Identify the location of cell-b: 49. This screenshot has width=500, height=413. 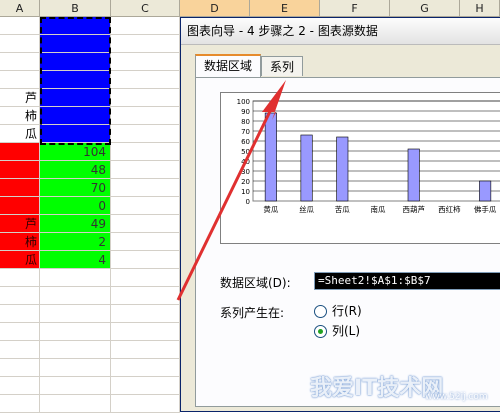
(75, 224).